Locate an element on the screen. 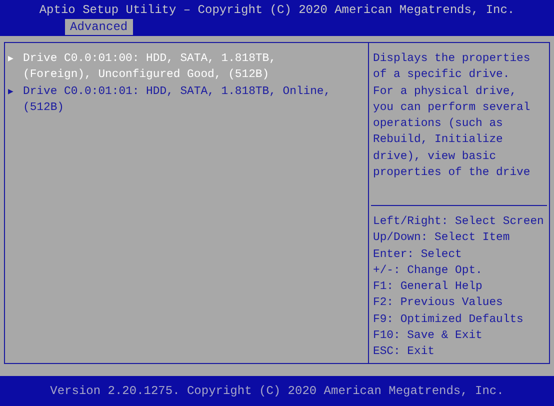  version-text: Version 2.20.1275. Copyright (C) 2020 American Megatrends, Inc. is located at coordinates (277, 391).